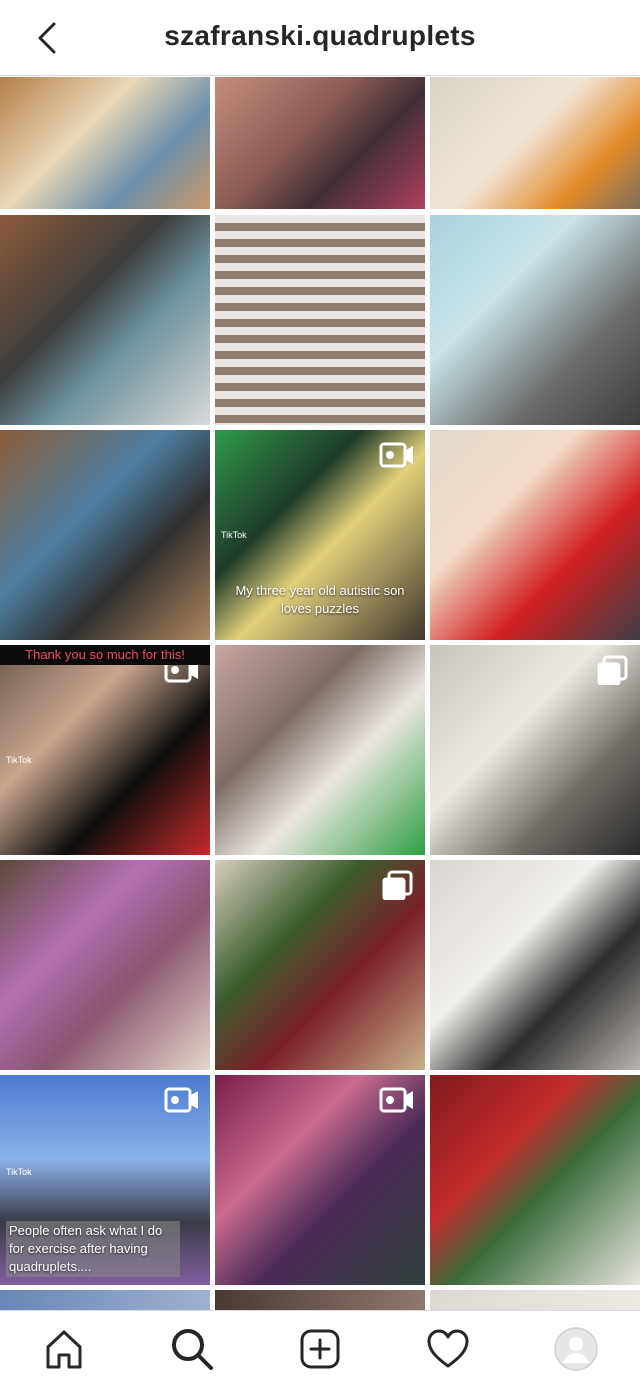 The height and width of the screenshot is (1386, 640). I want to click on bottom-navigation, so click(320, 1348).